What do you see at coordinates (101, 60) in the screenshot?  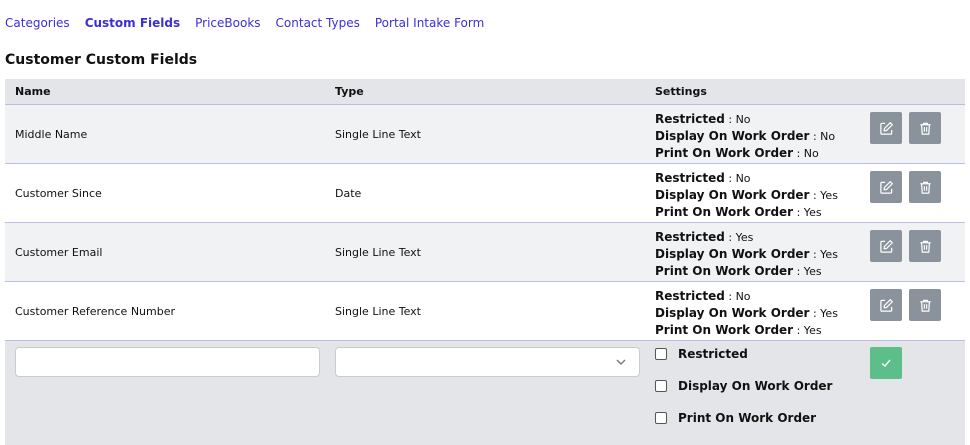 I see `section-title: Customer Custom Fields` at bounding box center [101, 60].